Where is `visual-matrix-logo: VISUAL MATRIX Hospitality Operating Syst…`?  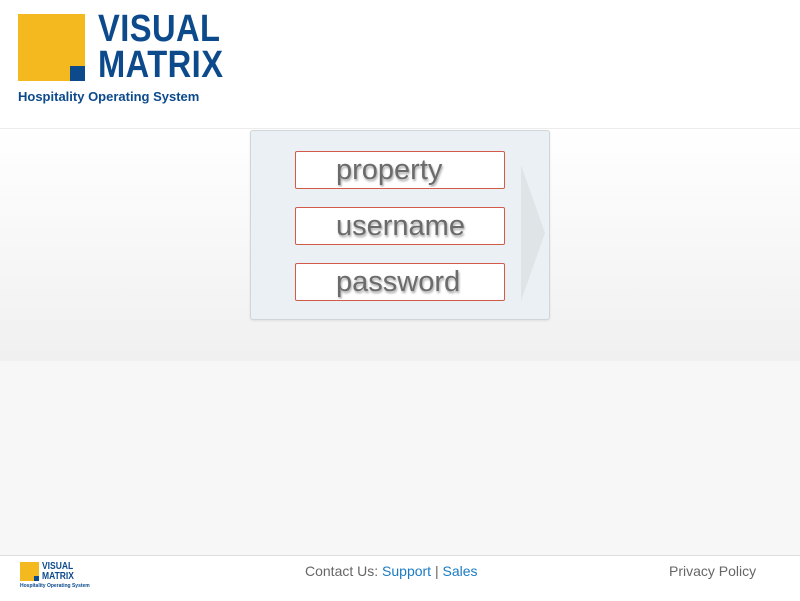 visual-matrix-logo: VISUAL MATRIX Hospitality Operating Syst… is located at coordinates (120, 58).